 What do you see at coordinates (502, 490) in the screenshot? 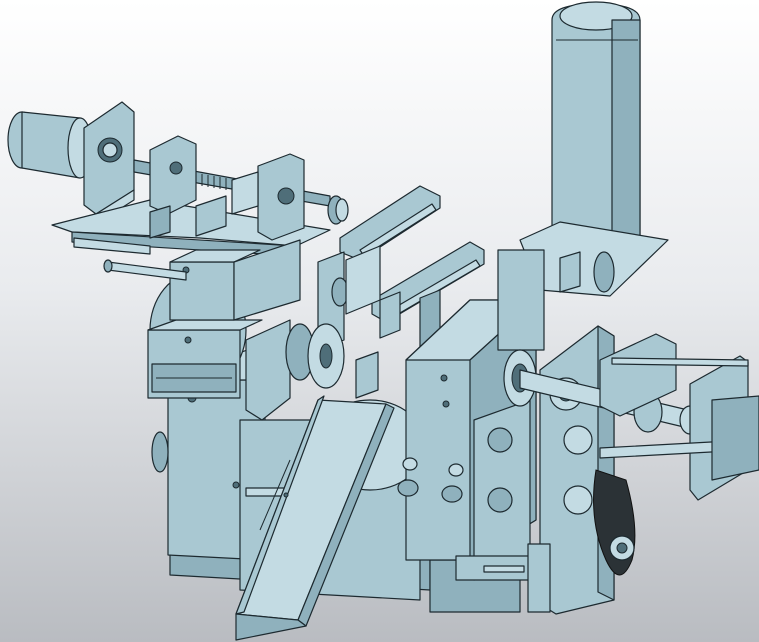
I see `motor-right-lower` at bounding box center [502, 490].